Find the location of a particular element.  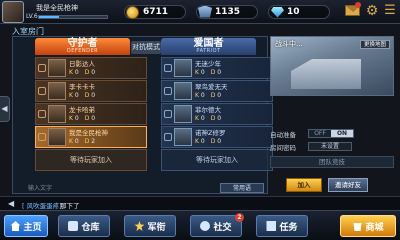

nav-task: 任务 is located at coordinates (282, 226).